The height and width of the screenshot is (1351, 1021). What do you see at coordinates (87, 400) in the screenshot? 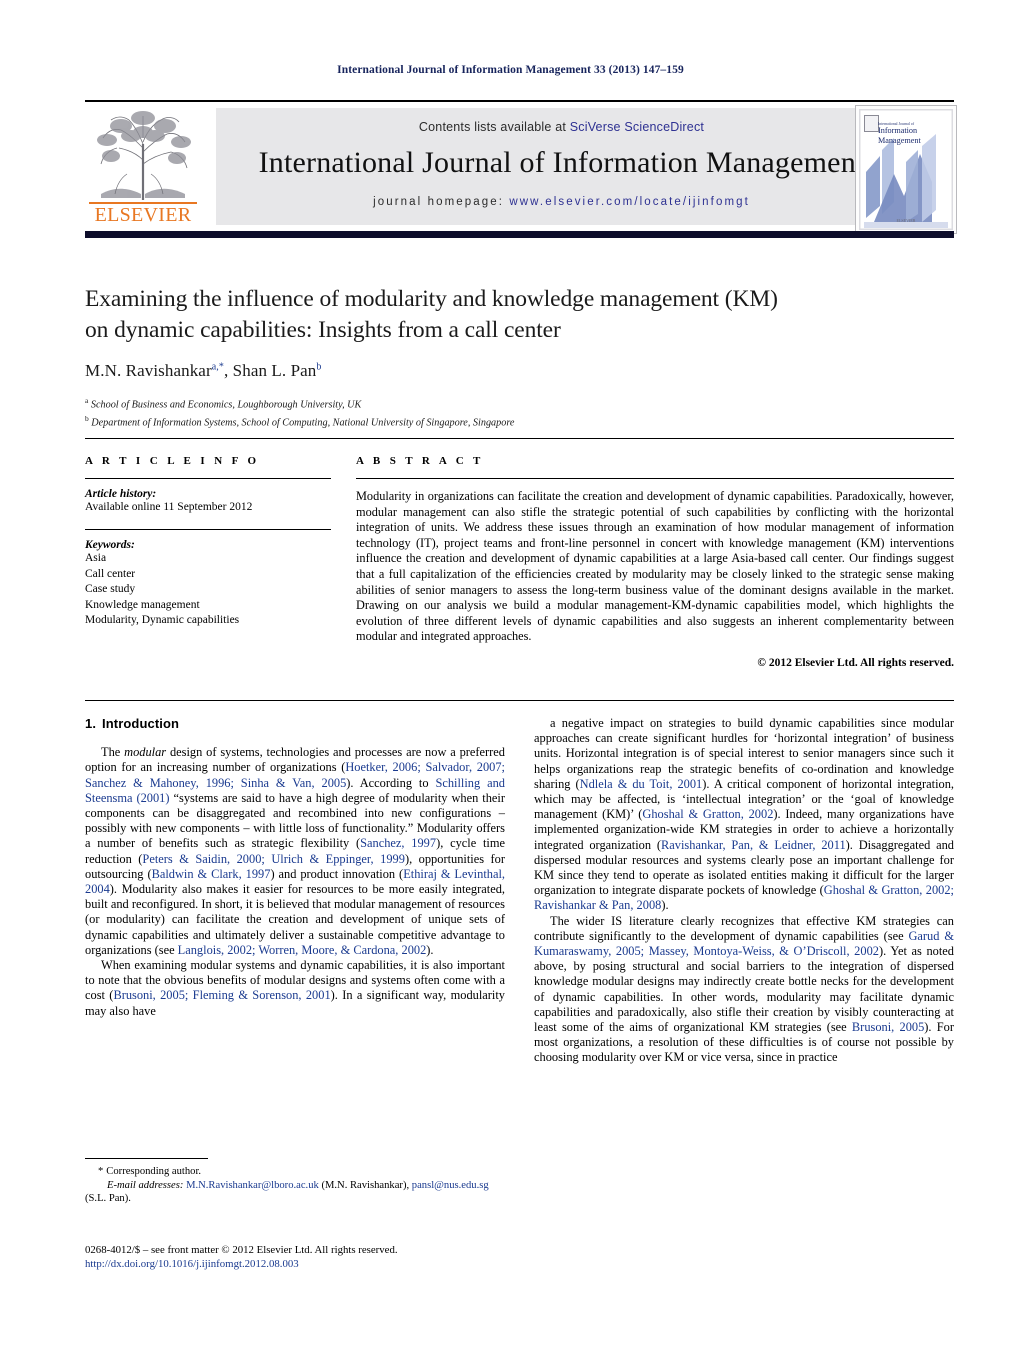
I see `affiliation-mark-a: a` at bounding box center [87, 400].